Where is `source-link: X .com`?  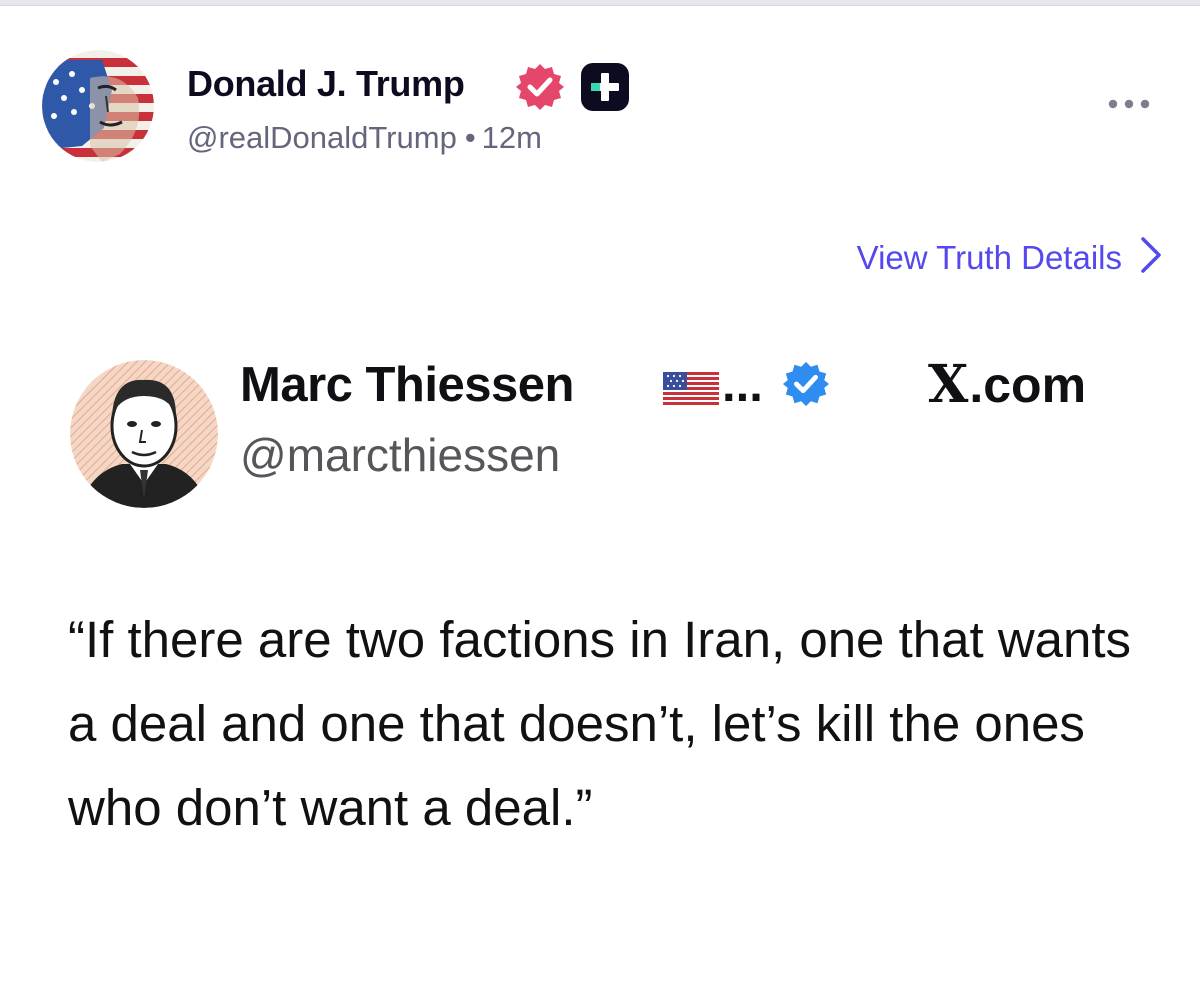
source-link: X .com is located at coordinates (1007, 384).